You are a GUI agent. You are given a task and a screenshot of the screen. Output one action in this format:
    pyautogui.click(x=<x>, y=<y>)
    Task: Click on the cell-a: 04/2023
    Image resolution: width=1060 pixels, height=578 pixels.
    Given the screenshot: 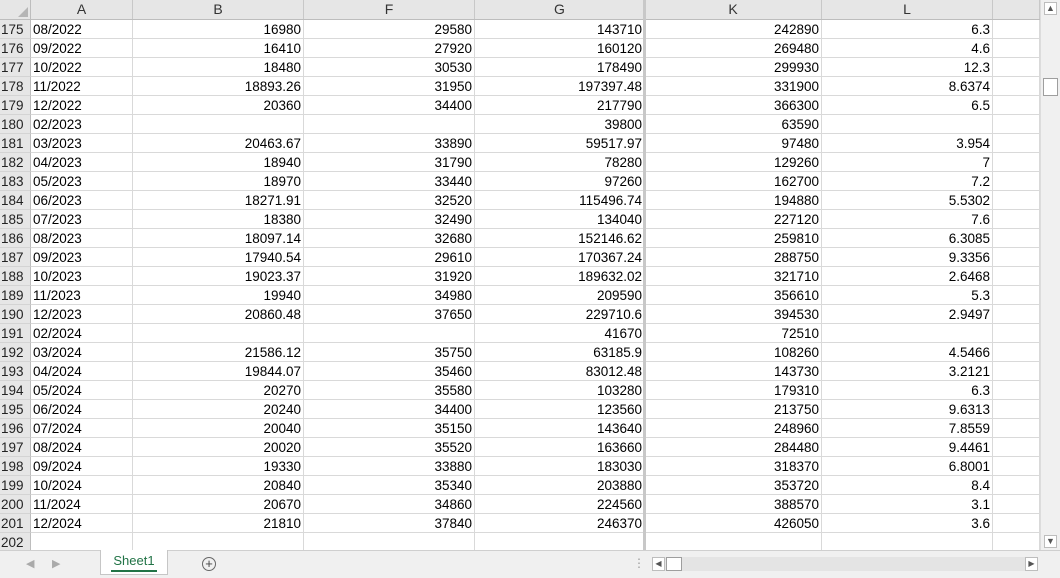 What is the action you would take?
    pyautogui.click(x=82, y=162)
    